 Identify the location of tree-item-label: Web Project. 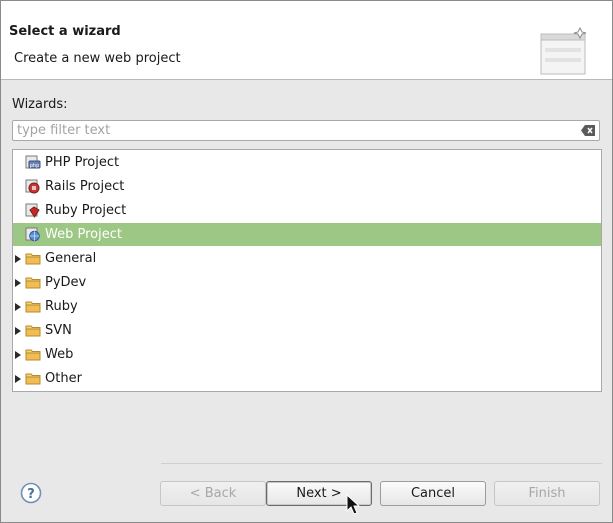
(83, 234).